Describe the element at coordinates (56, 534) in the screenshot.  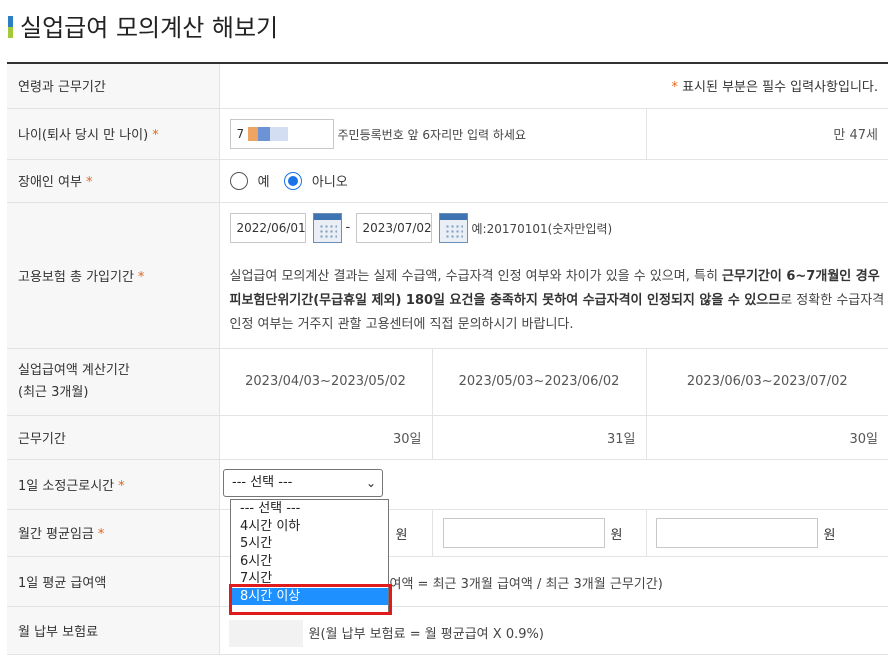
I see `monthly-wage-label: 월간 평균임금` at that location.